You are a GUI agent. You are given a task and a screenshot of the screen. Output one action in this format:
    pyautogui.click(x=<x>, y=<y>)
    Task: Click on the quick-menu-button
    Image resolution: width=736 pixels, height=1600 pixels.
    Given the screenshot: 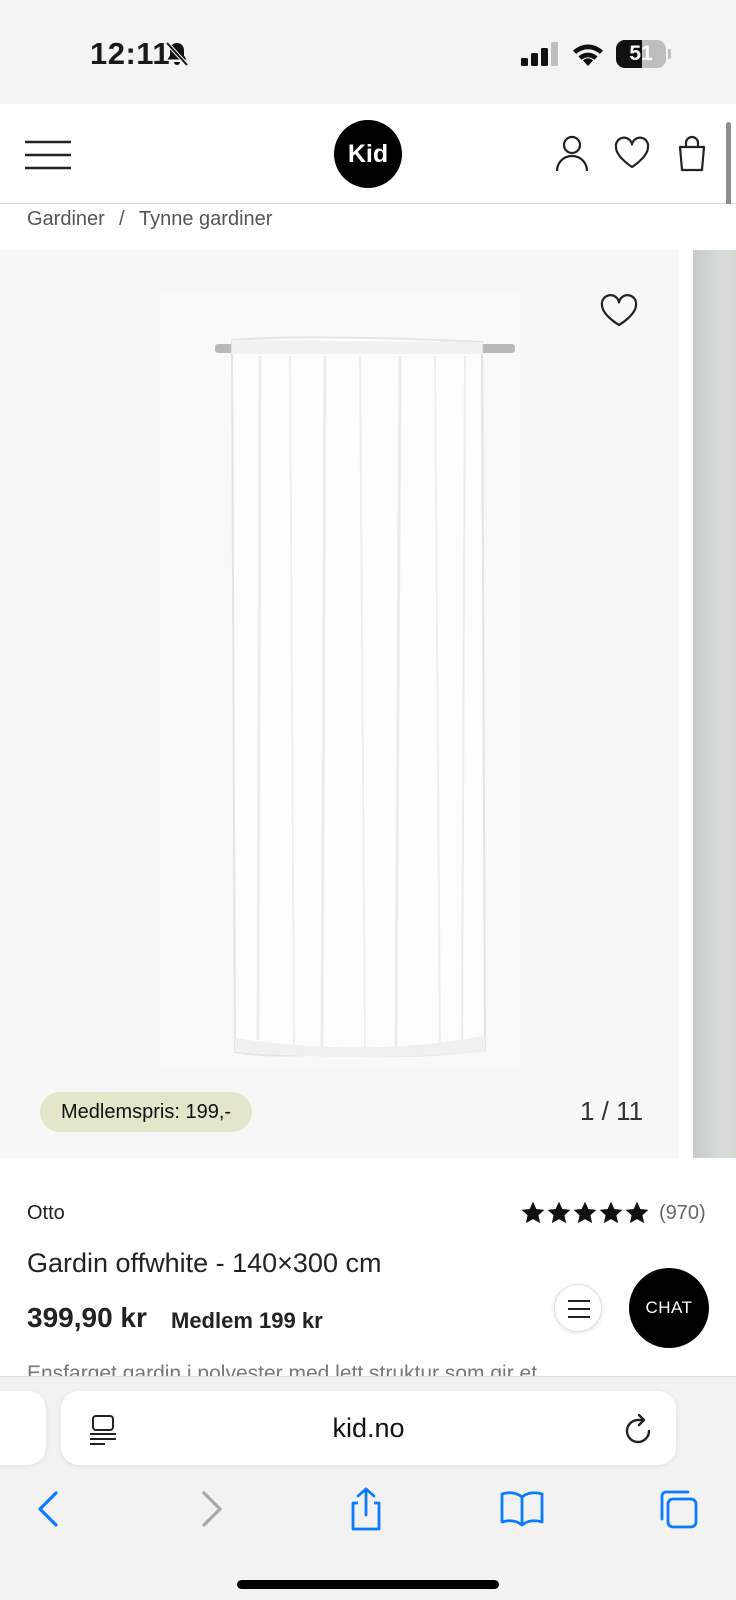 What is the action you would take?
    pyautogui.click(x=578, y=1308)
    